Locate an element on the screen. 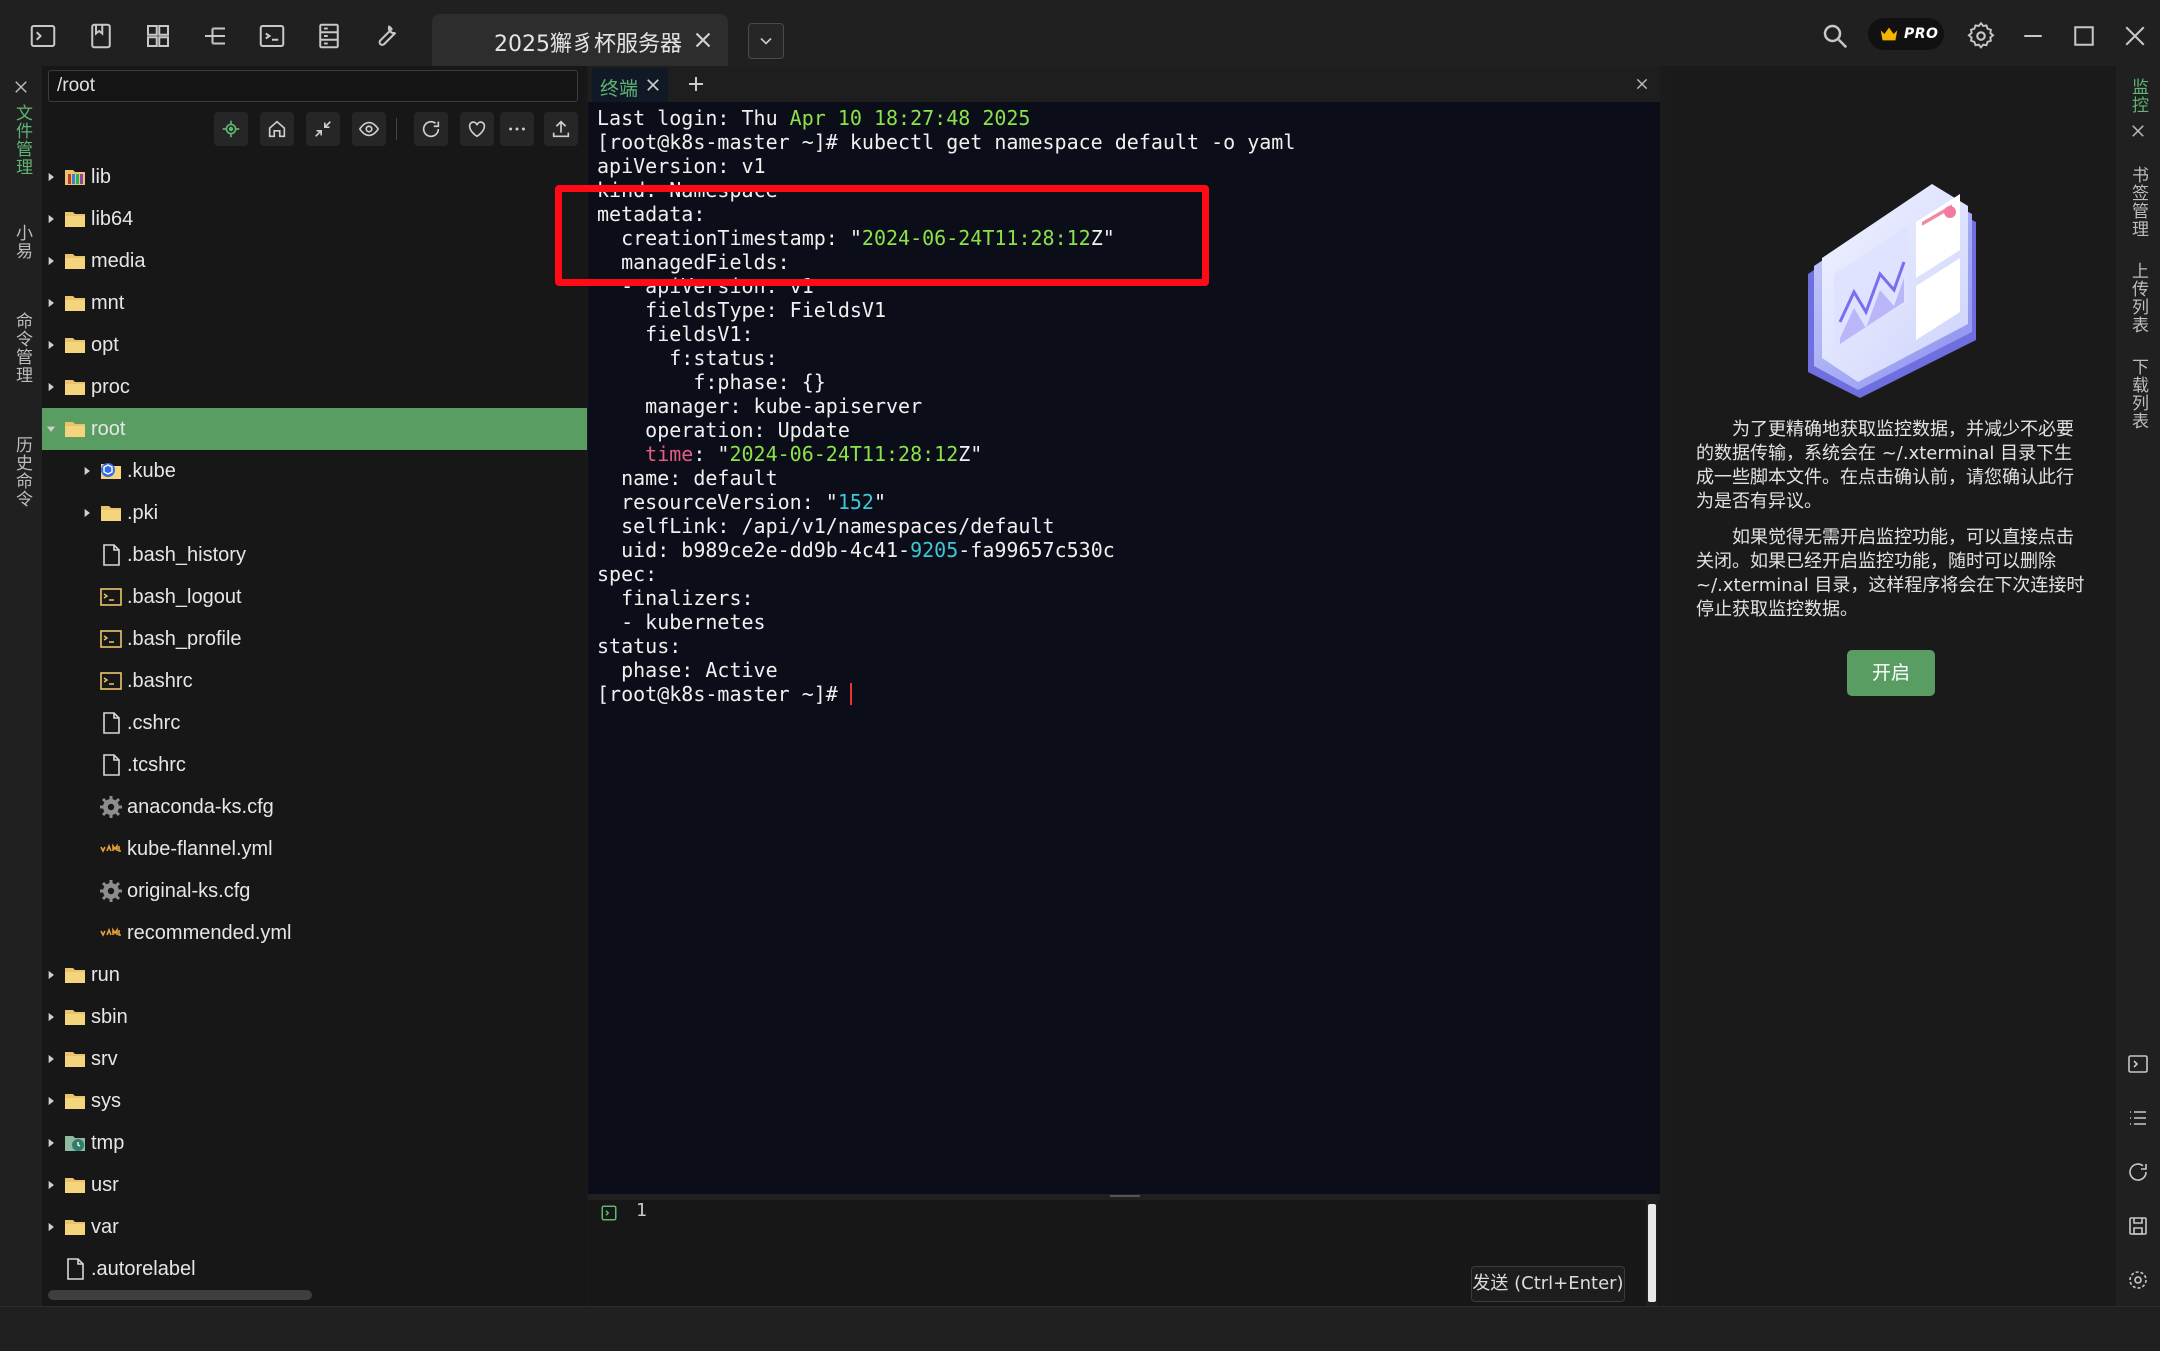 The image size is (2160, 1351). file-tree-item: .bash_profile is located at coordinates (314, 639).